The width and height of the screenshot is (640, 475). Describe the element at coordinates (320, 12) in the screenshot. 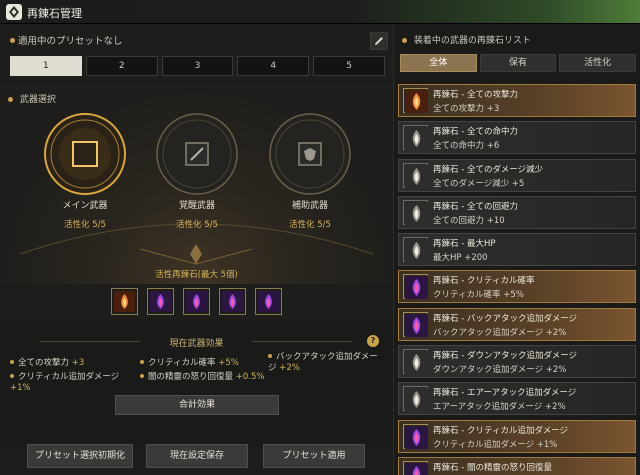

I see `title-bar: 再錬石管理` at that location.